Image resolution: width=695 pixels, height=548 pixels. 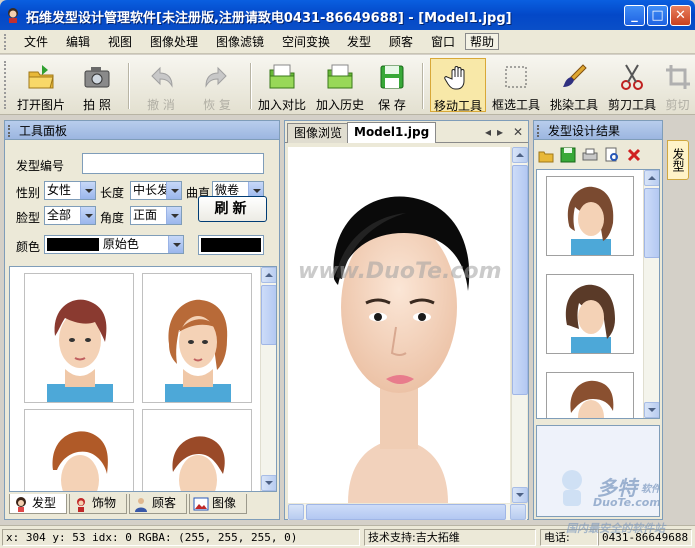 What do you see at coordinates (500, 132) in the screenshot?
I see `tab-scroll-right-icon: ▸` at bounding box center [500, 132].